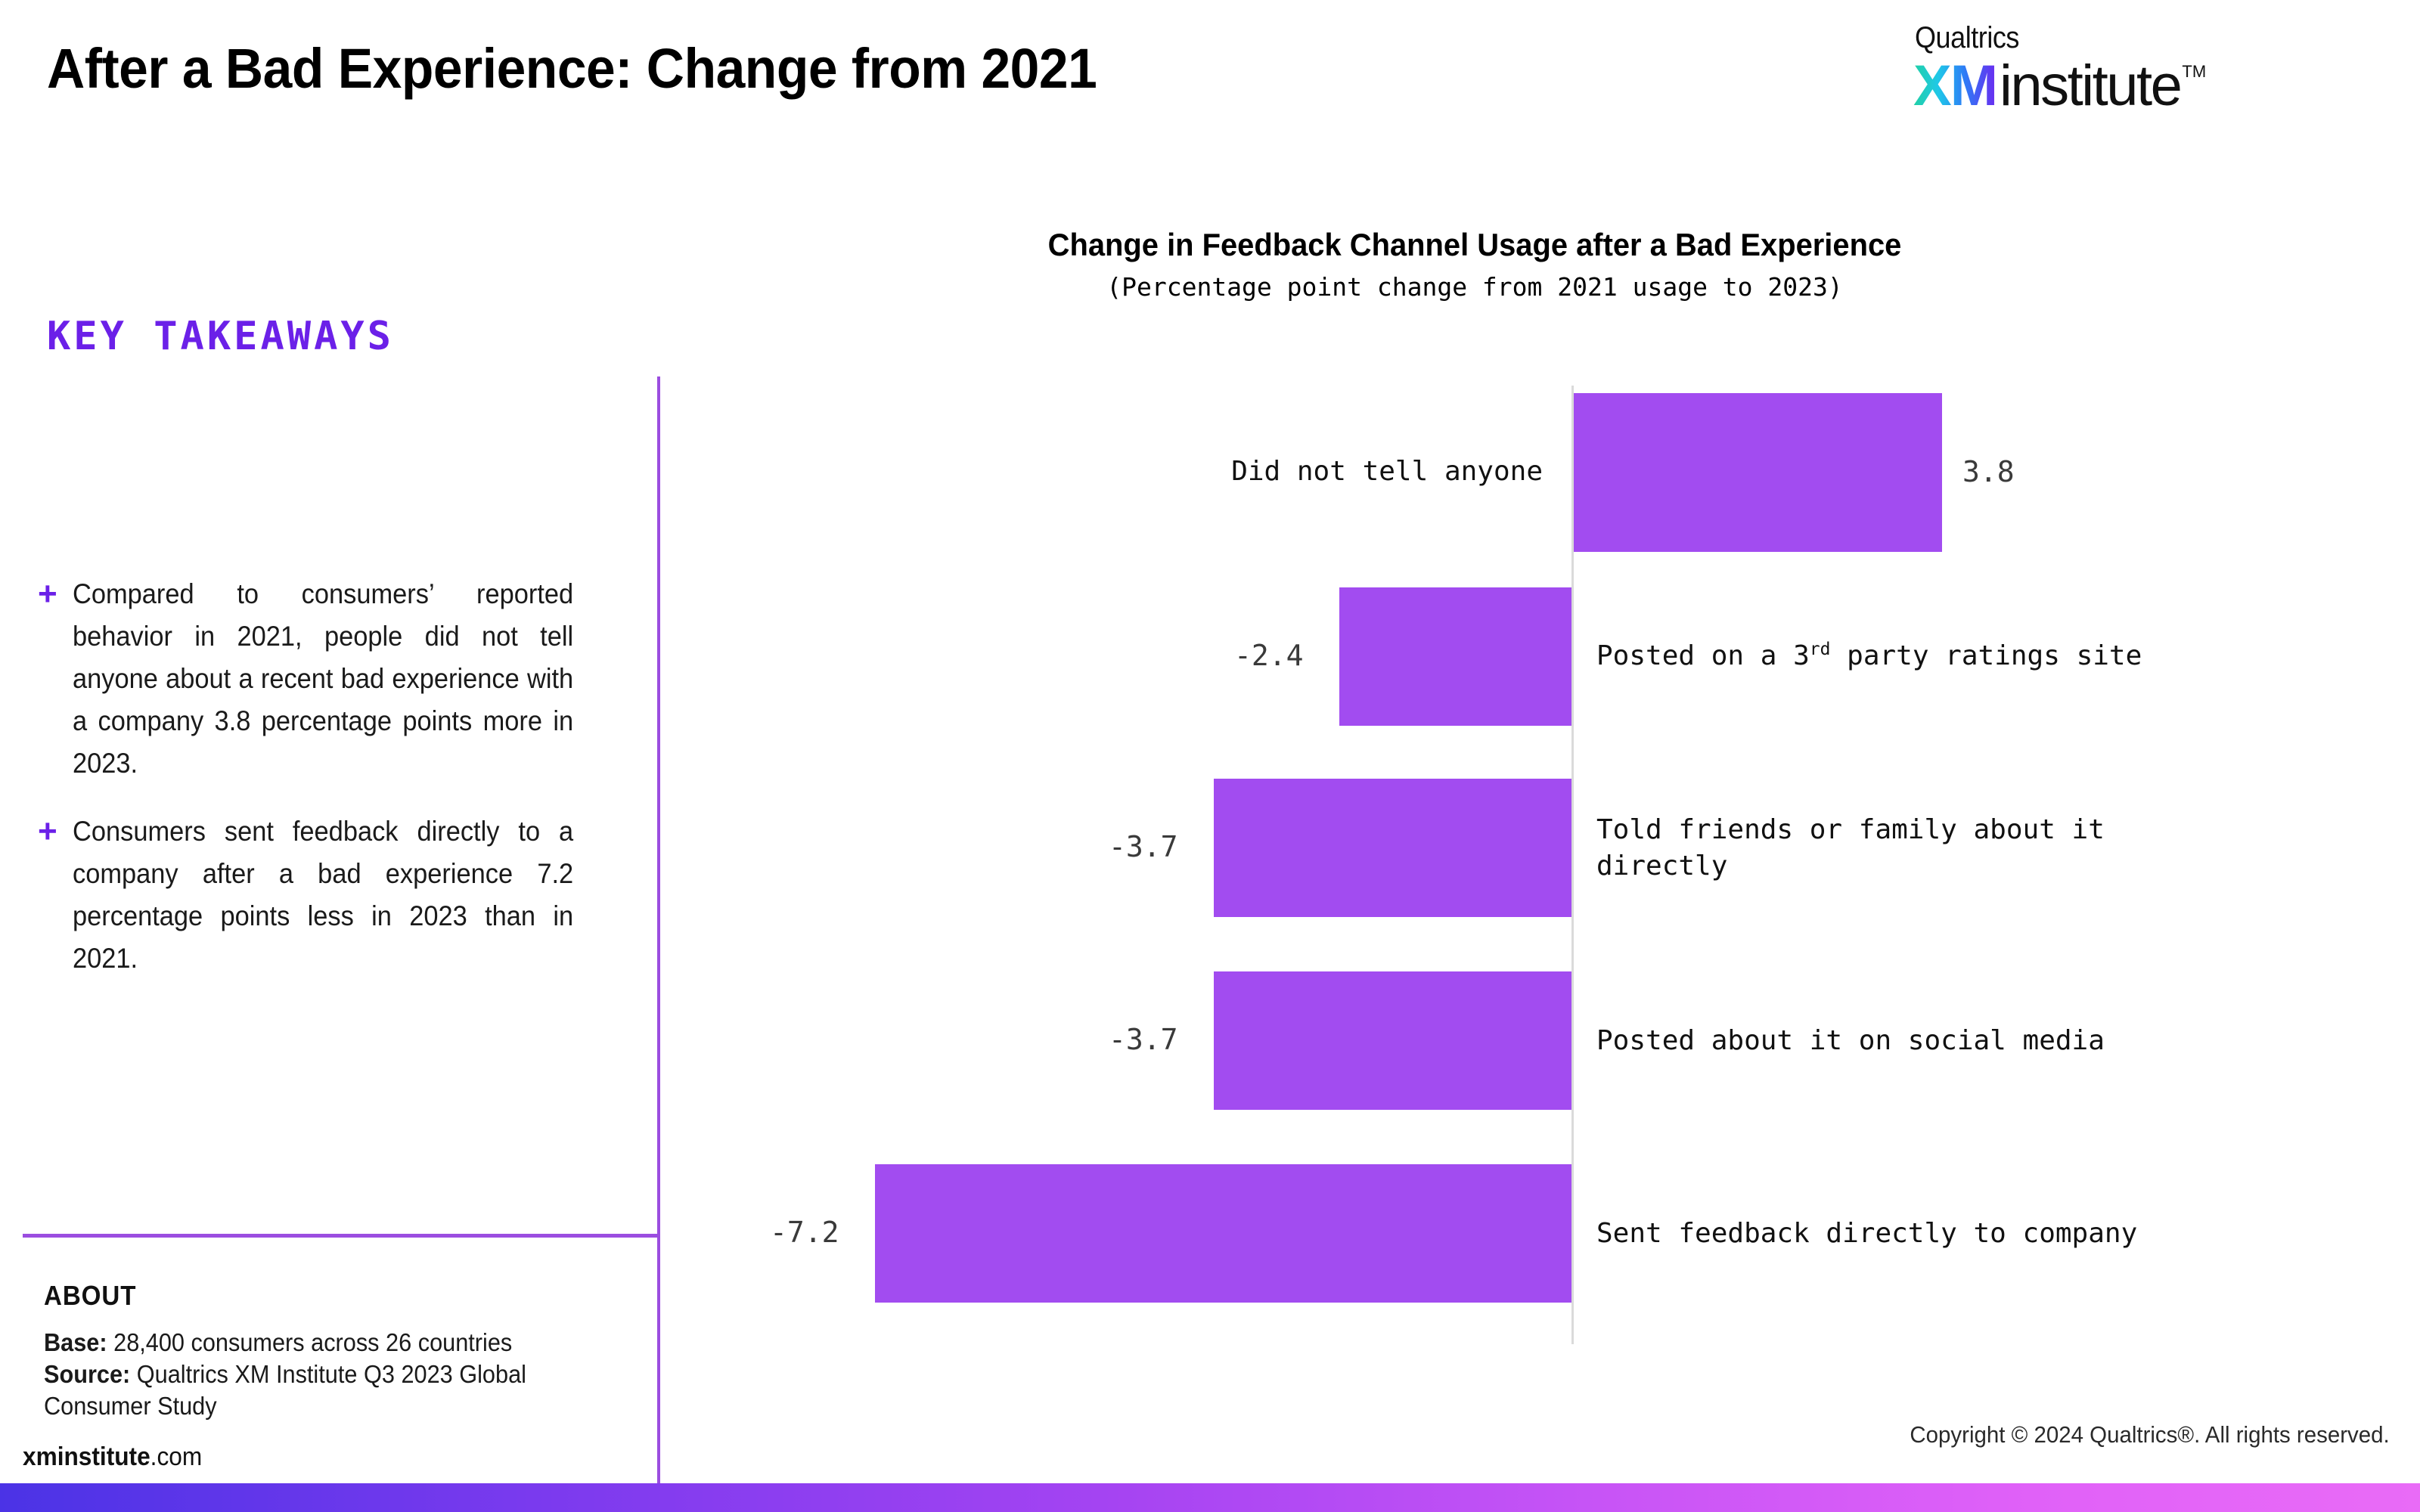 This screenshot has width=2420, height=1512. What do you see at coordinates (1210, 1040) in the screenshot?
I see `bar-row: -3.7 Posted about it on social media` at bounding box center [1210, 1040].